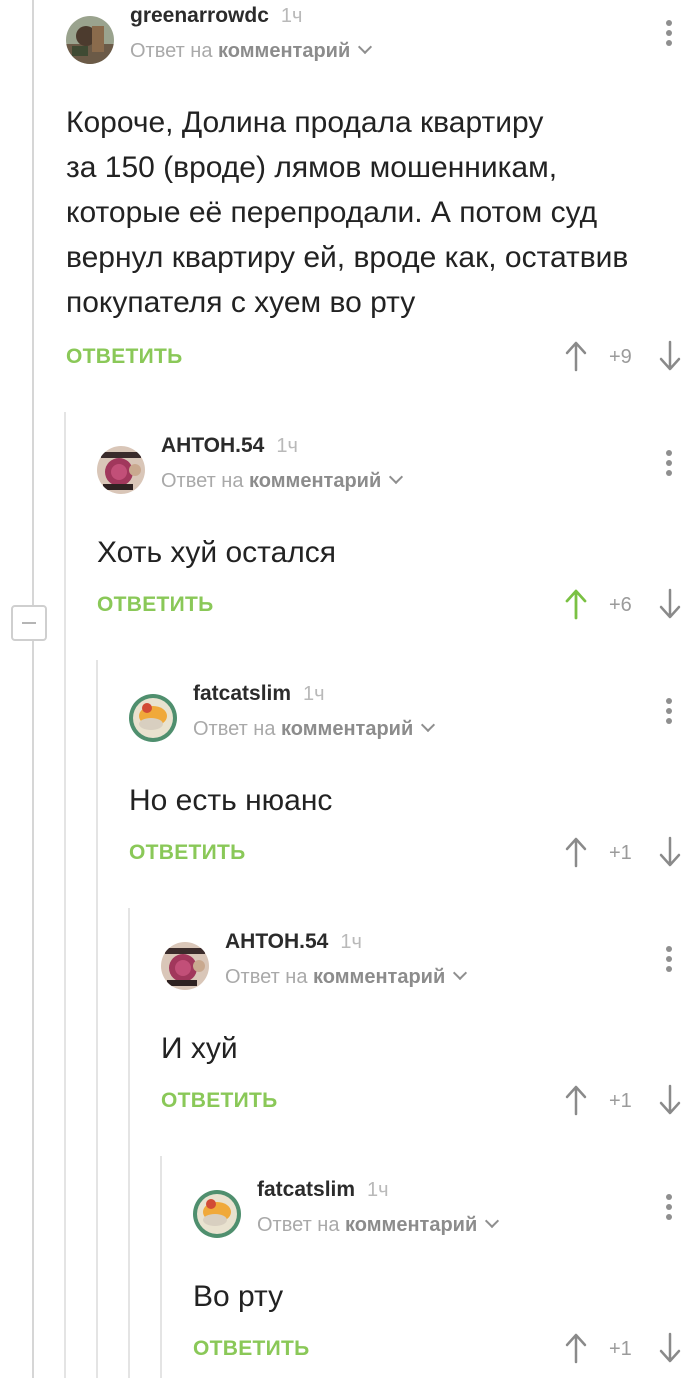 This screenshot has height=1378, width=700. I want to click on comment-text: Во рту, so click(238, 1296).